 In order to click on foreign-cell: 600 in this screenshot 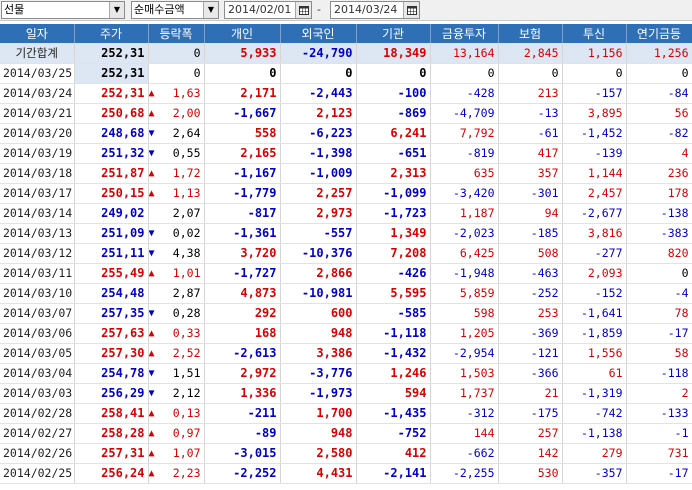, I will do `click(318, 313)`.